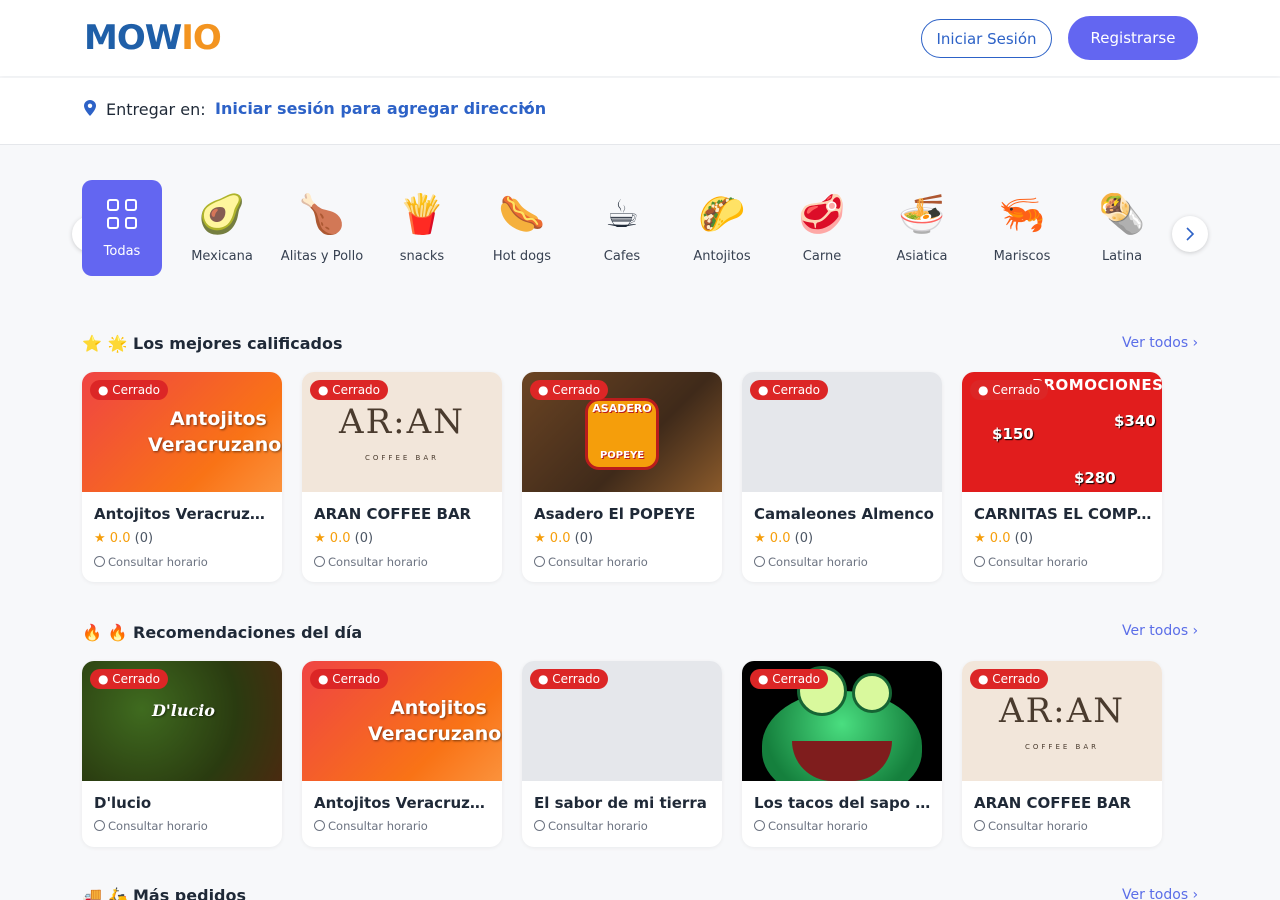  Describe the element at coordinates (1122, 228) in the screenshot. I see `category-latina: 🌯 Latina` at that location.